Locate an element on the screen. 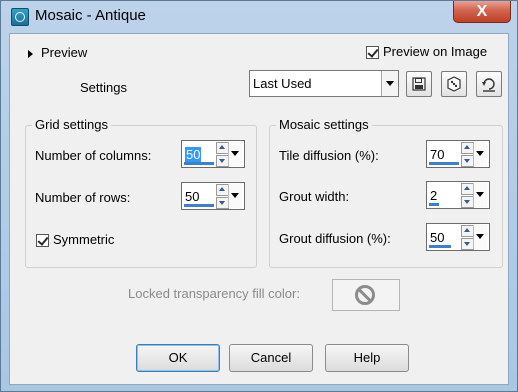  grout-width-stepper: 2 is located at coordinates (458, 195).